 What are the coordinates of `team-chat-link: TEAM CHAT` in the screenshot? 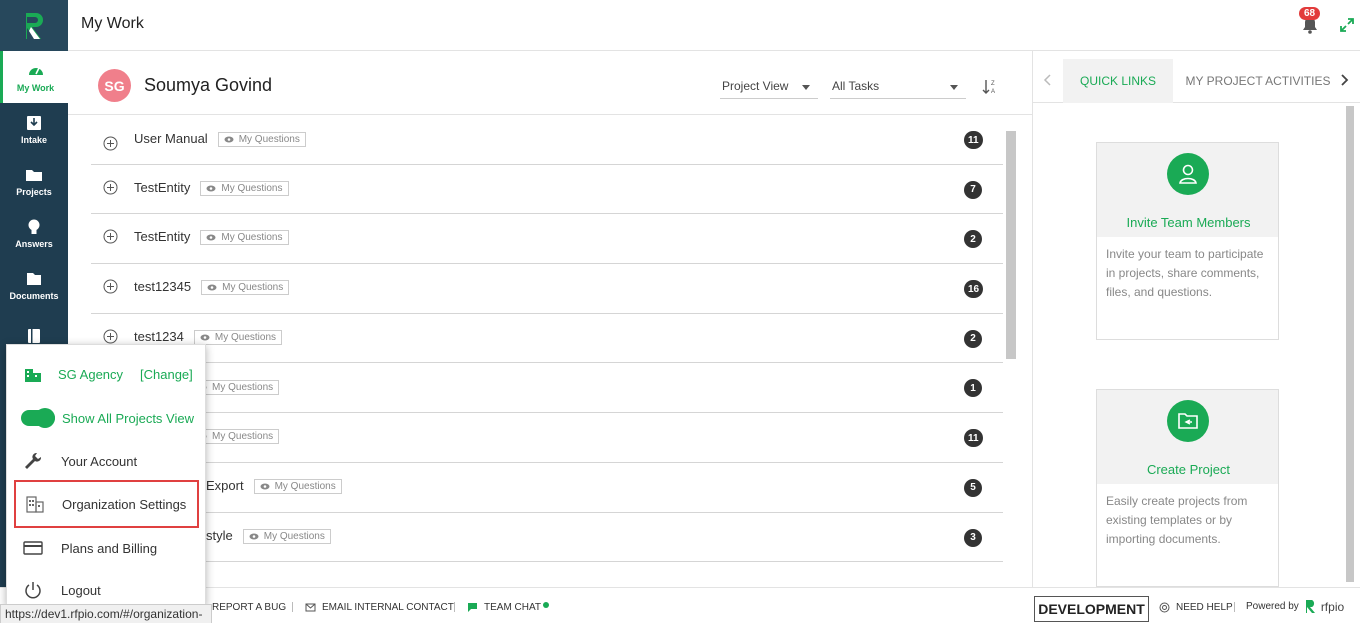 It's located at (508, 607).